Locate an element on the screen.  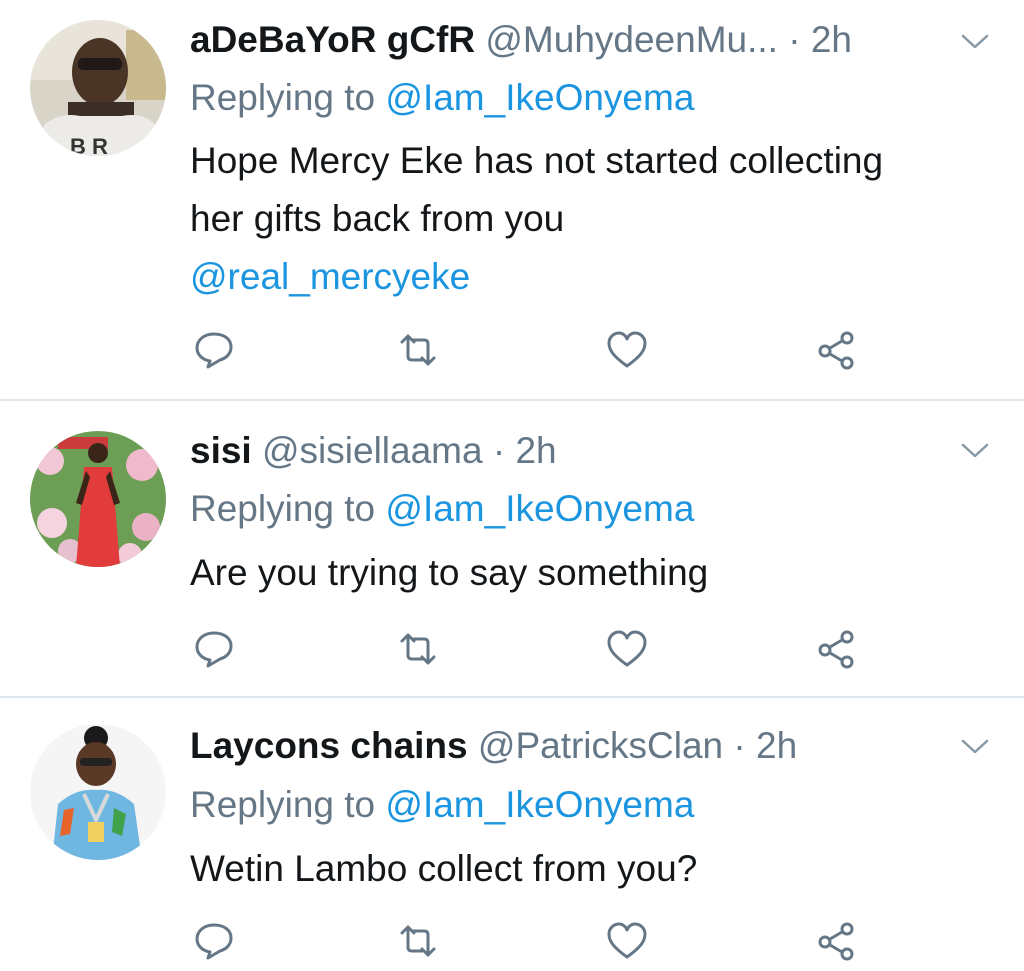
tweet-text: Are you trying to say something is located at coordinates (540, 573).